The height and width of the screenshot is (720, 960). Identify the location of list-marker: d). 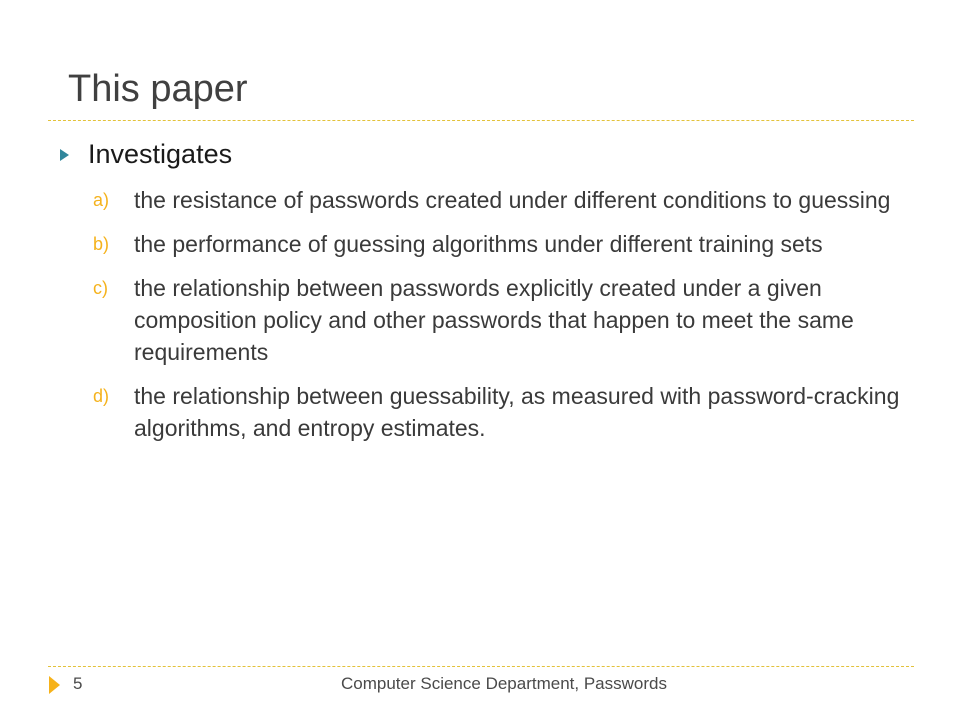
(101, 396).